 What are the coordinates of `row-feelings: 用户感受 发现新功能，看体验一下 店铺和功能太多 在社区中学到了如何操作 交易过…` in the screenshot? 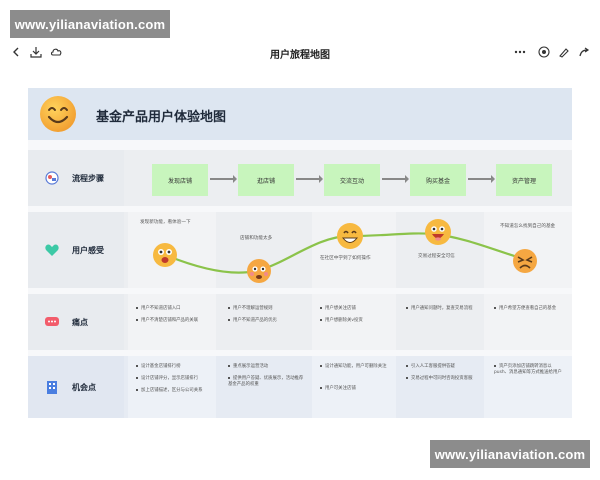 It's located at (300, 250).